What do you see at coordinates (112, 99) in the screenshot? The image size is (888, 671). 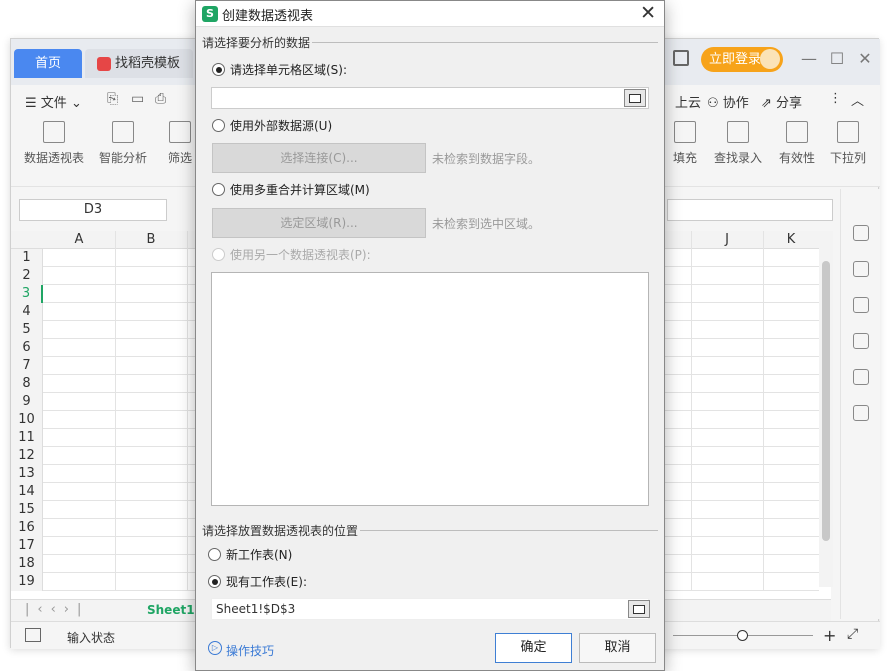 I see `save-icon: ⎘` at bounding box center [112, 99].